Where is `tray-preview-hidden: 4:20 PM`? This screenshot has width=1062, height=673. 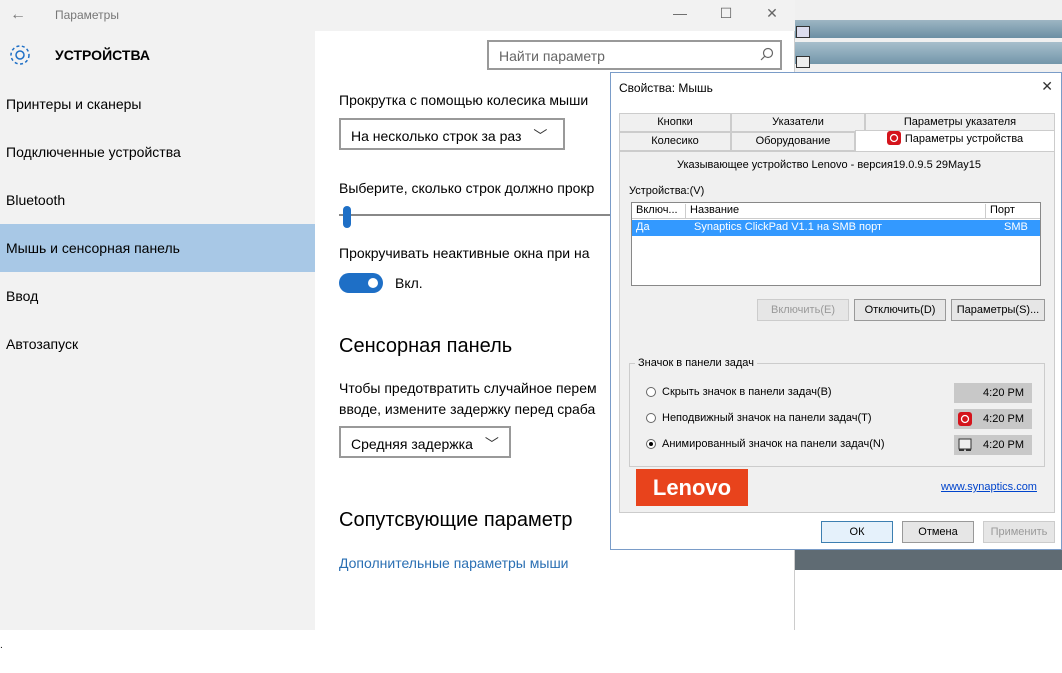 tray-preview-hidden: 4:20 PM is located at coordinates (993, 393).